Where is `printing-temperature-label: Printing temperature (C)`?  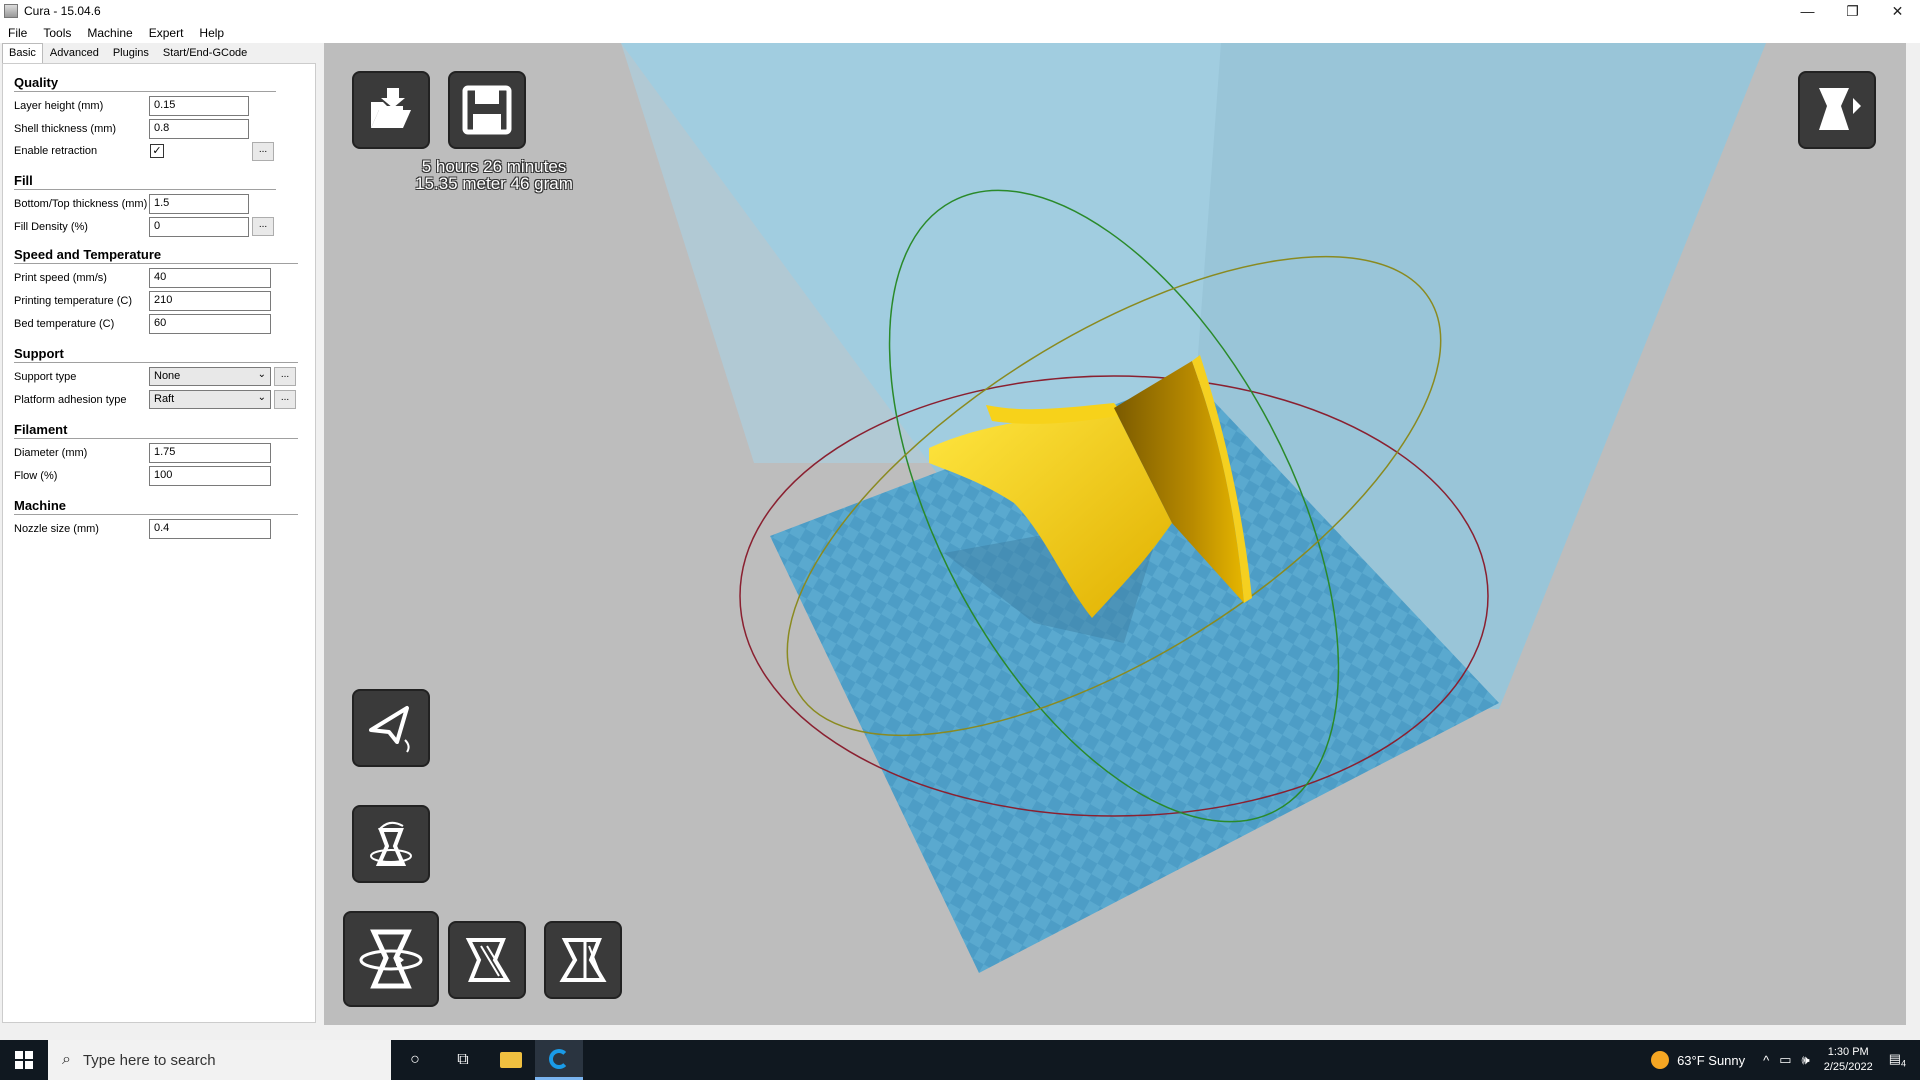 printing-temperature-label: Printing temperature (C) is located at coordinates (73, 301).